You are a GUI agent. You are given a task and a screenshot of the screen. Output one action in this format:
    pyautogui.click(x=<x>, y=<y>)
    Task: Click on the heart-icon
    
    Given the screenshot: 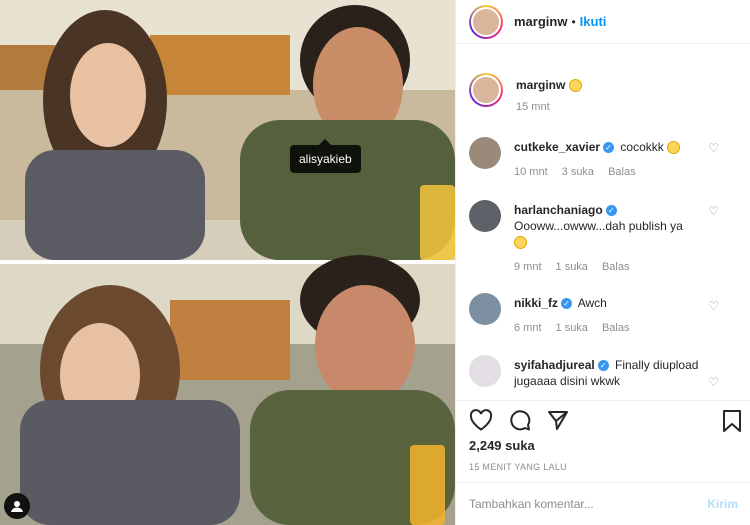 What is the action you would take?
    pyautogui.click(x=481, y=420)
    